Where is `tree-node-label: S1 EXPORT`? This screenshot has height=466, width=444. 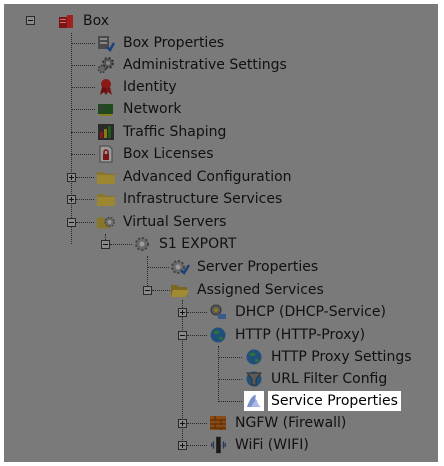 tree-node-label: S1 EXPORT is located at coordinates (198, 244).